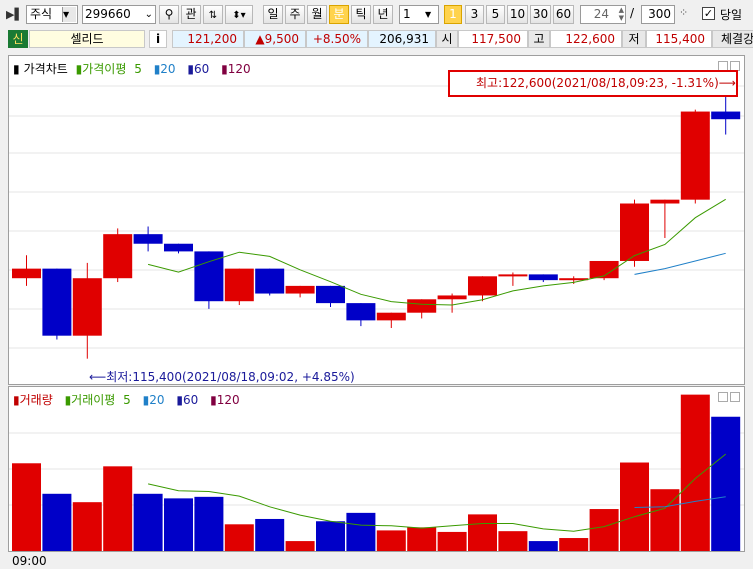 The image size is (753, 569). What do you see at coordinates (158, 39) in the screenshot?
I see `info-button: i` at bounding box center [158, 39].